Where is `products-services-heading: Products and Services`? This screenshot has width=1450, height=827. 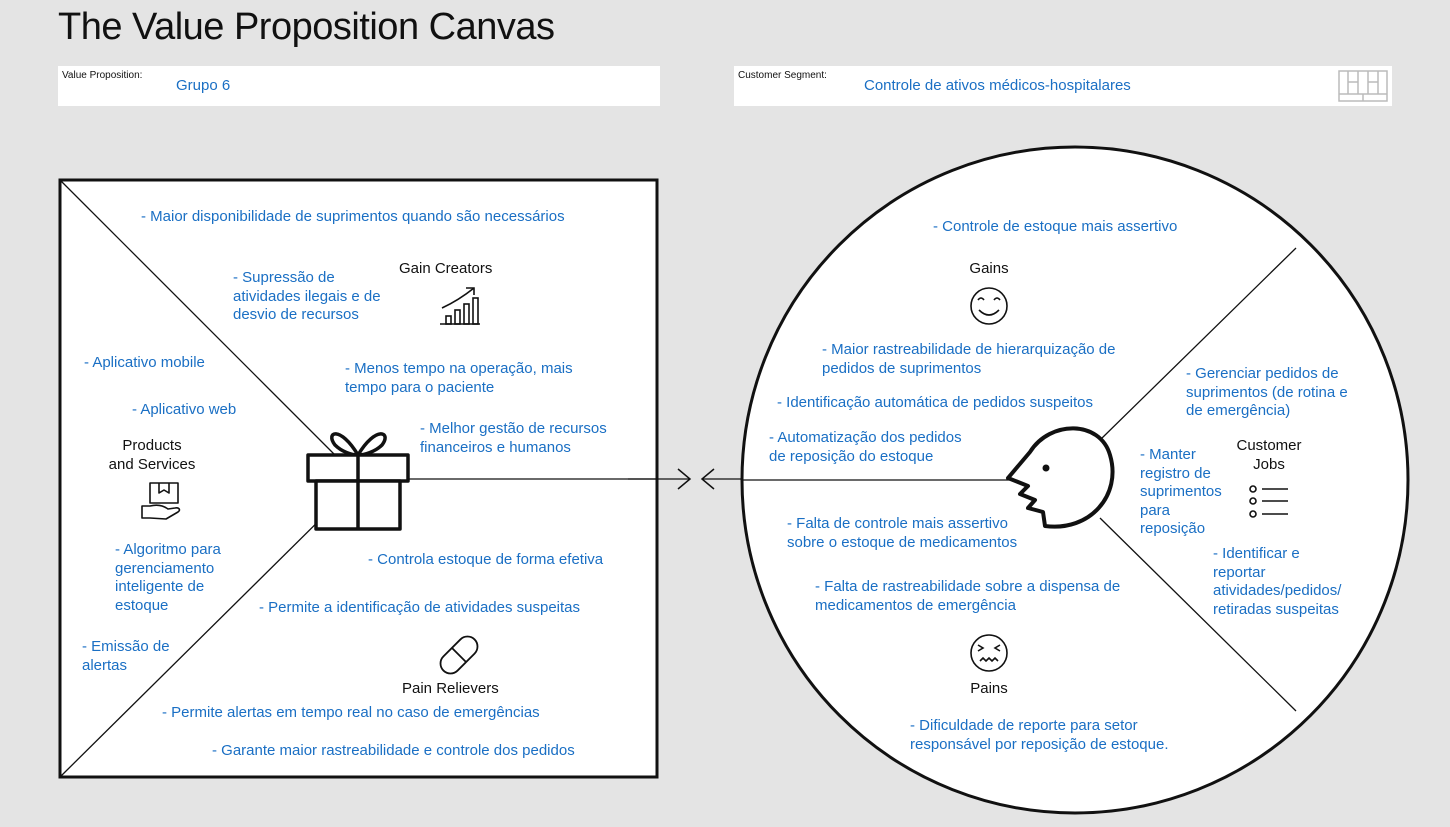 products-services-heading: Products and Services is located at coordinates (152, 455).